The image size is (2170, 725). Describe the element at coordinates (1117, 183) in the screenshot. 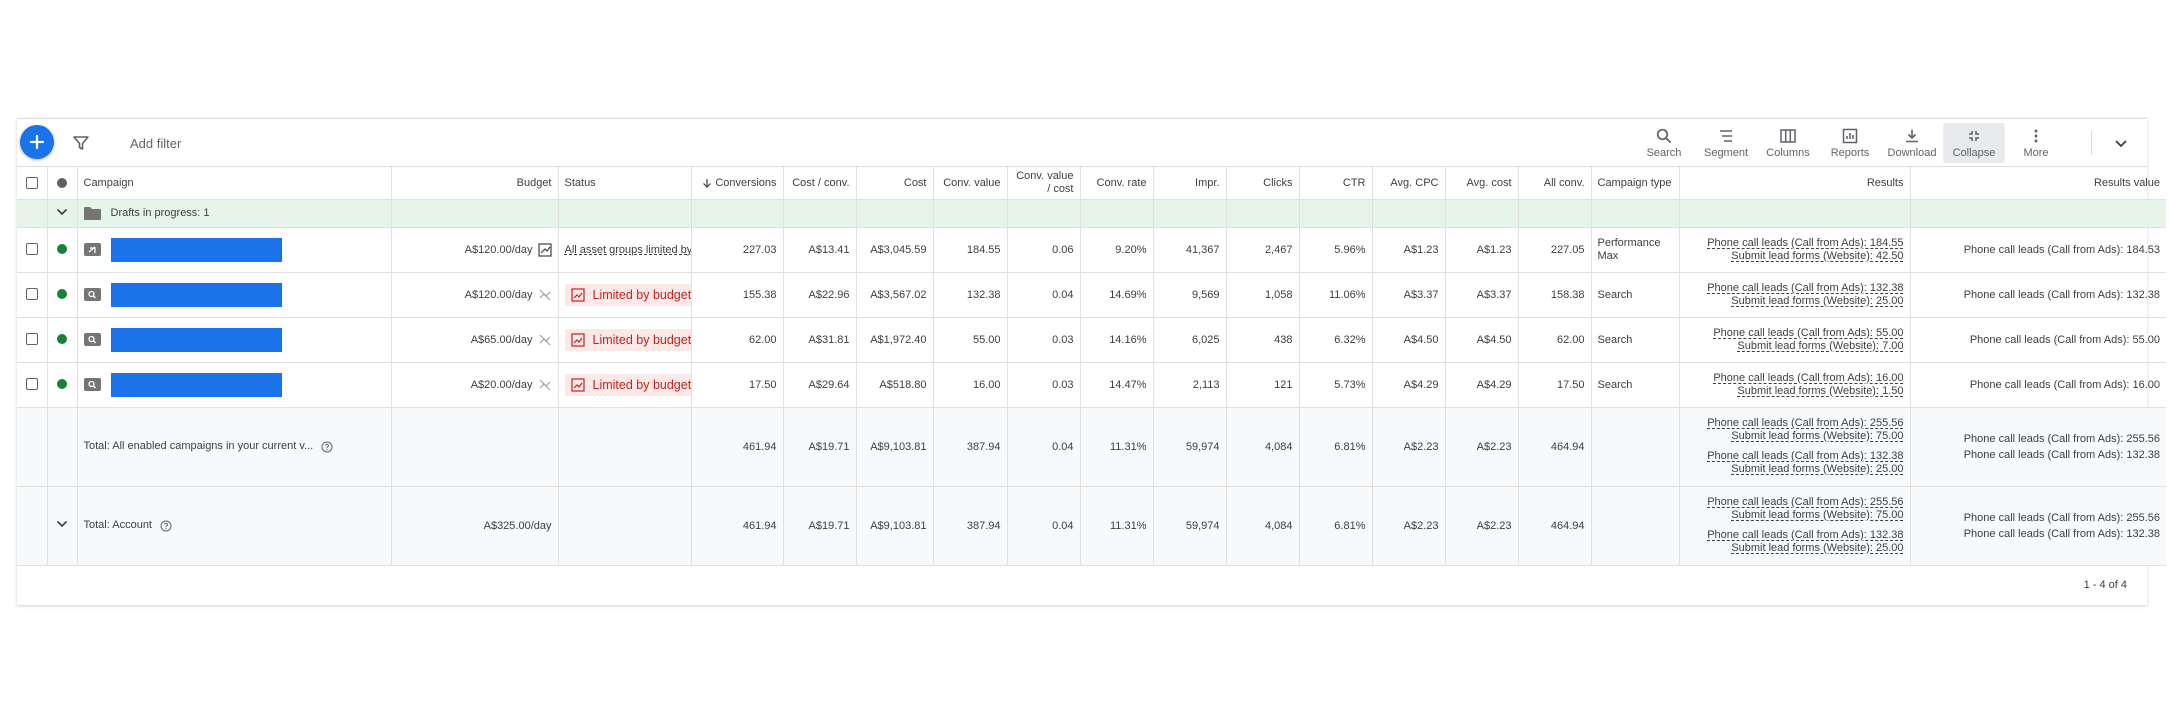

I see `col-conv-rate: Conv. rate` at that location.